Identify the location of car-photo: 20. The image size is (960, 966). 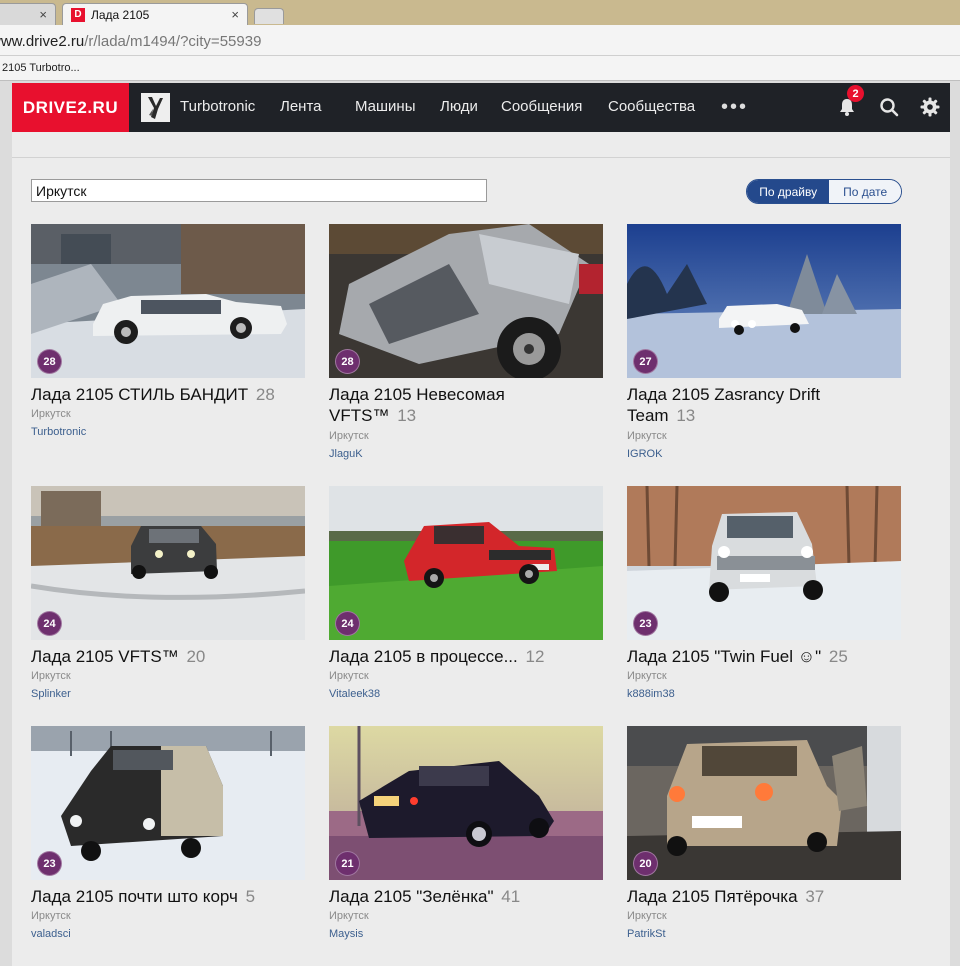
(764, 803).